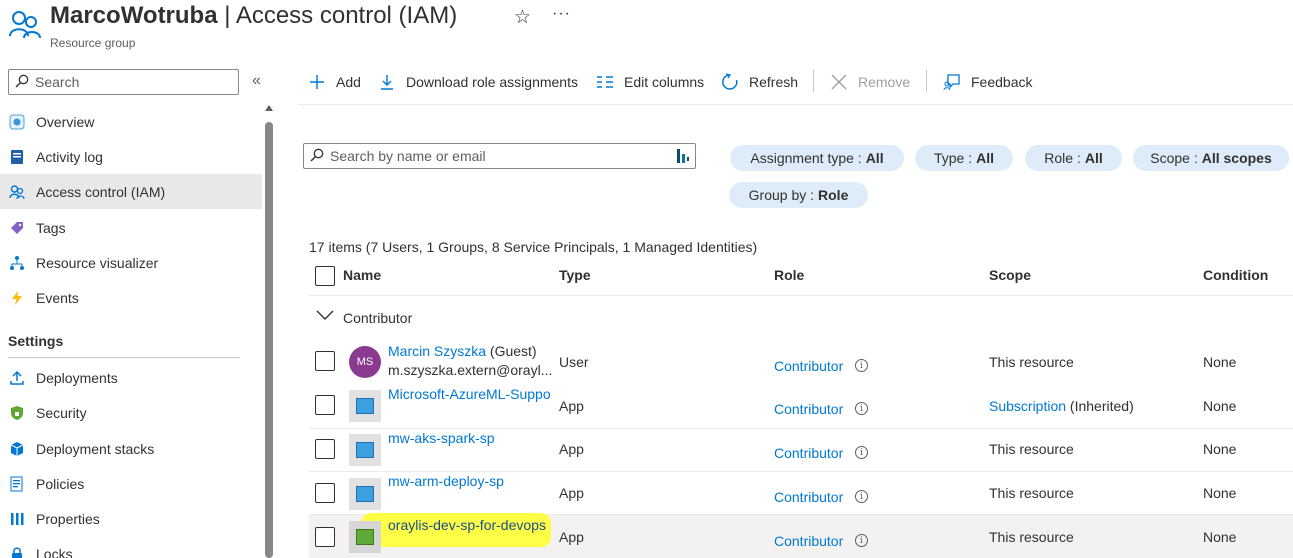 This screenshot has width=1293, height=558. I want to click on group-label: Contributor, so click(378, 318).